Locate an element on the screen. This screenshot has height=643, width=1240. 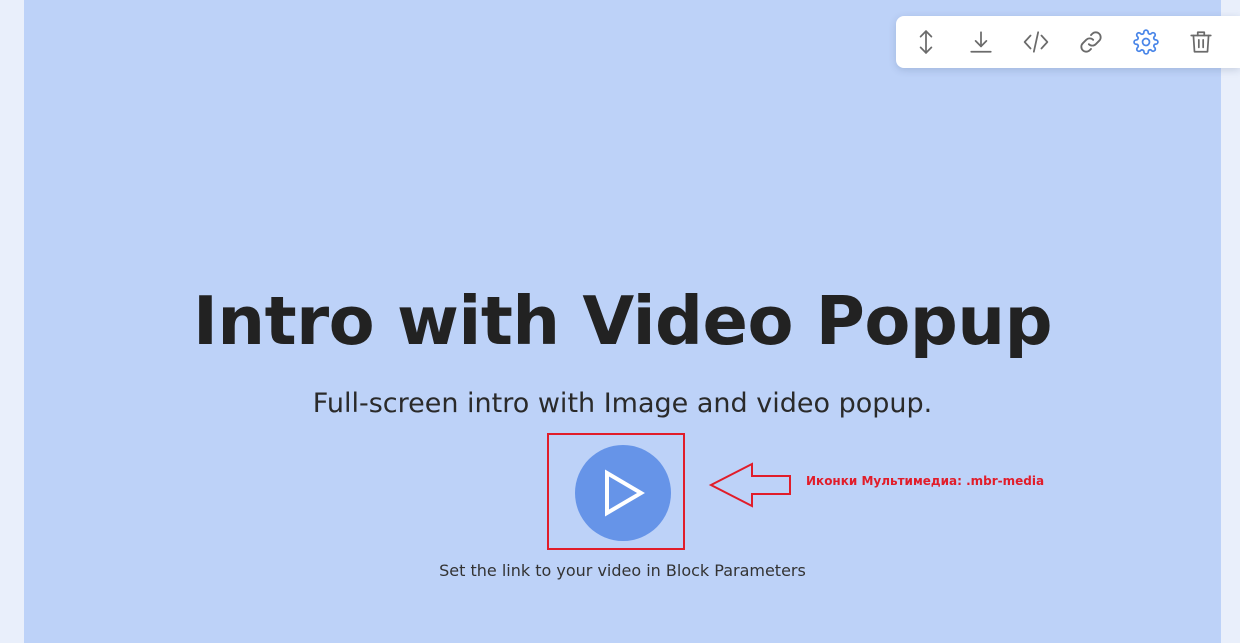
settings-button is located at coordinates (1146, 42).